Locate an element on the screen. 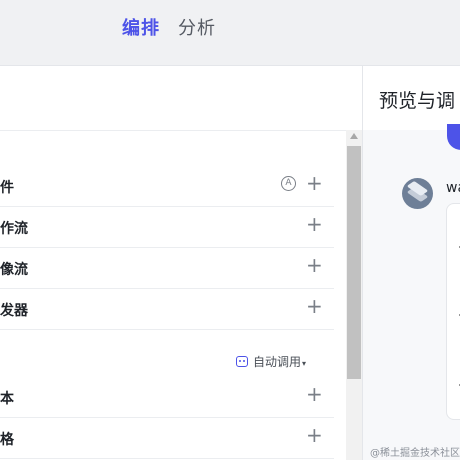 This screenshot has height=460, width=460. list-item: 像流 + is located at coordinates (167, 268).